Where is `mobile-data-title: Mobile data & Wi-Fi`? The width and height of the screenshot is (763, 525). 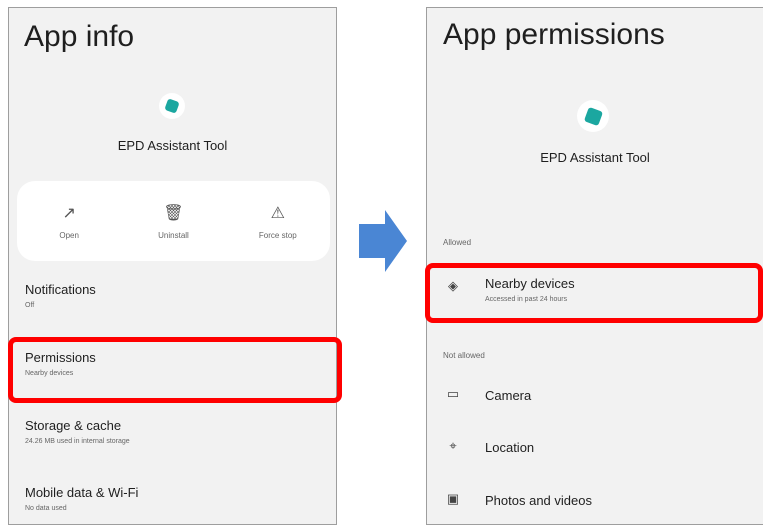 mobile-data-title: Mobile data & Wi-Fi is located at coordinates (82, 492).